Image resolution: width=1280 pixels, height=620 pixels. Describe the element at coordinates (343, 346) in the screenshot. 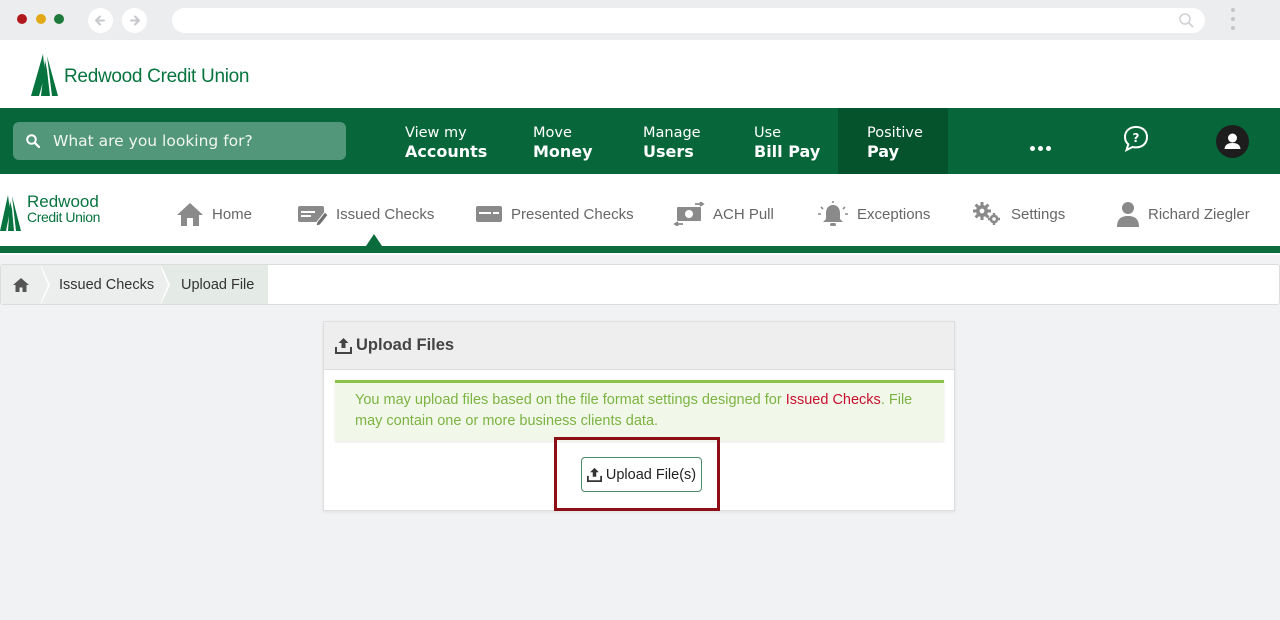

I see `upload-icon` at that location.